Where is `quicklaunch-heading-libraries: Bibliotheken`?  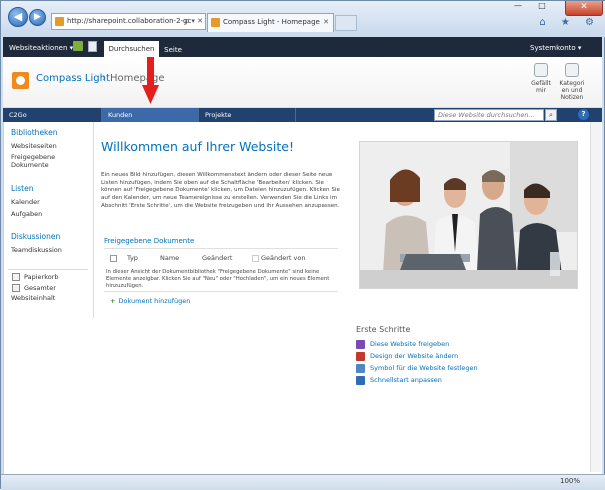
quicklaunch-heading-libraries: Bibliotheken is located at coordinates (34, 132).